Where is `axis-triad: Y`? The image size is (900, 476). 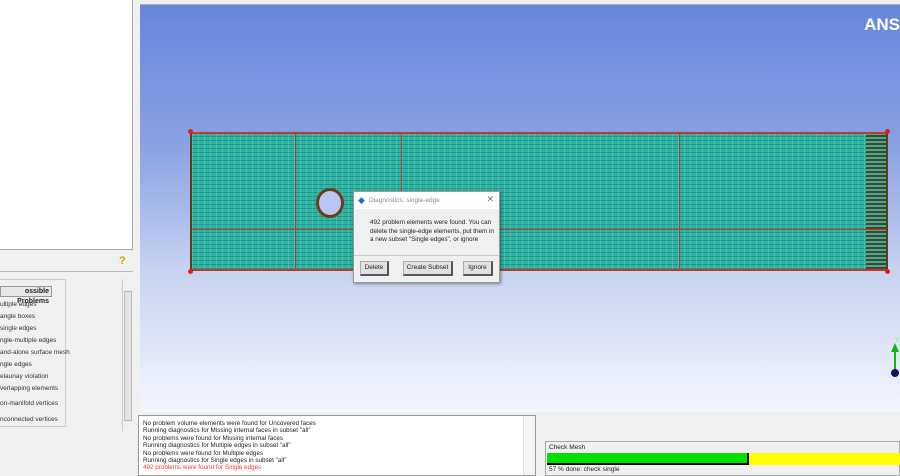 axis-triad: Y is located at coordinates (895, 357).